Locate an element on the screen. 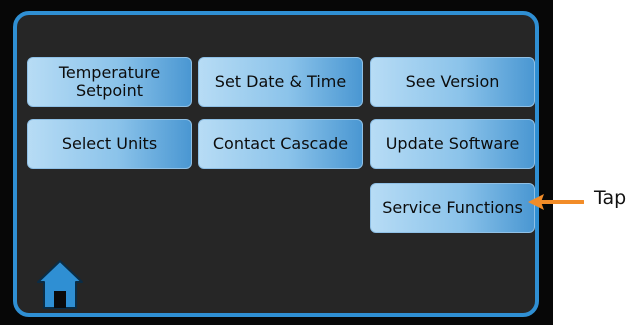  update-software-button: Update Software is located at coordinates (452, 144).